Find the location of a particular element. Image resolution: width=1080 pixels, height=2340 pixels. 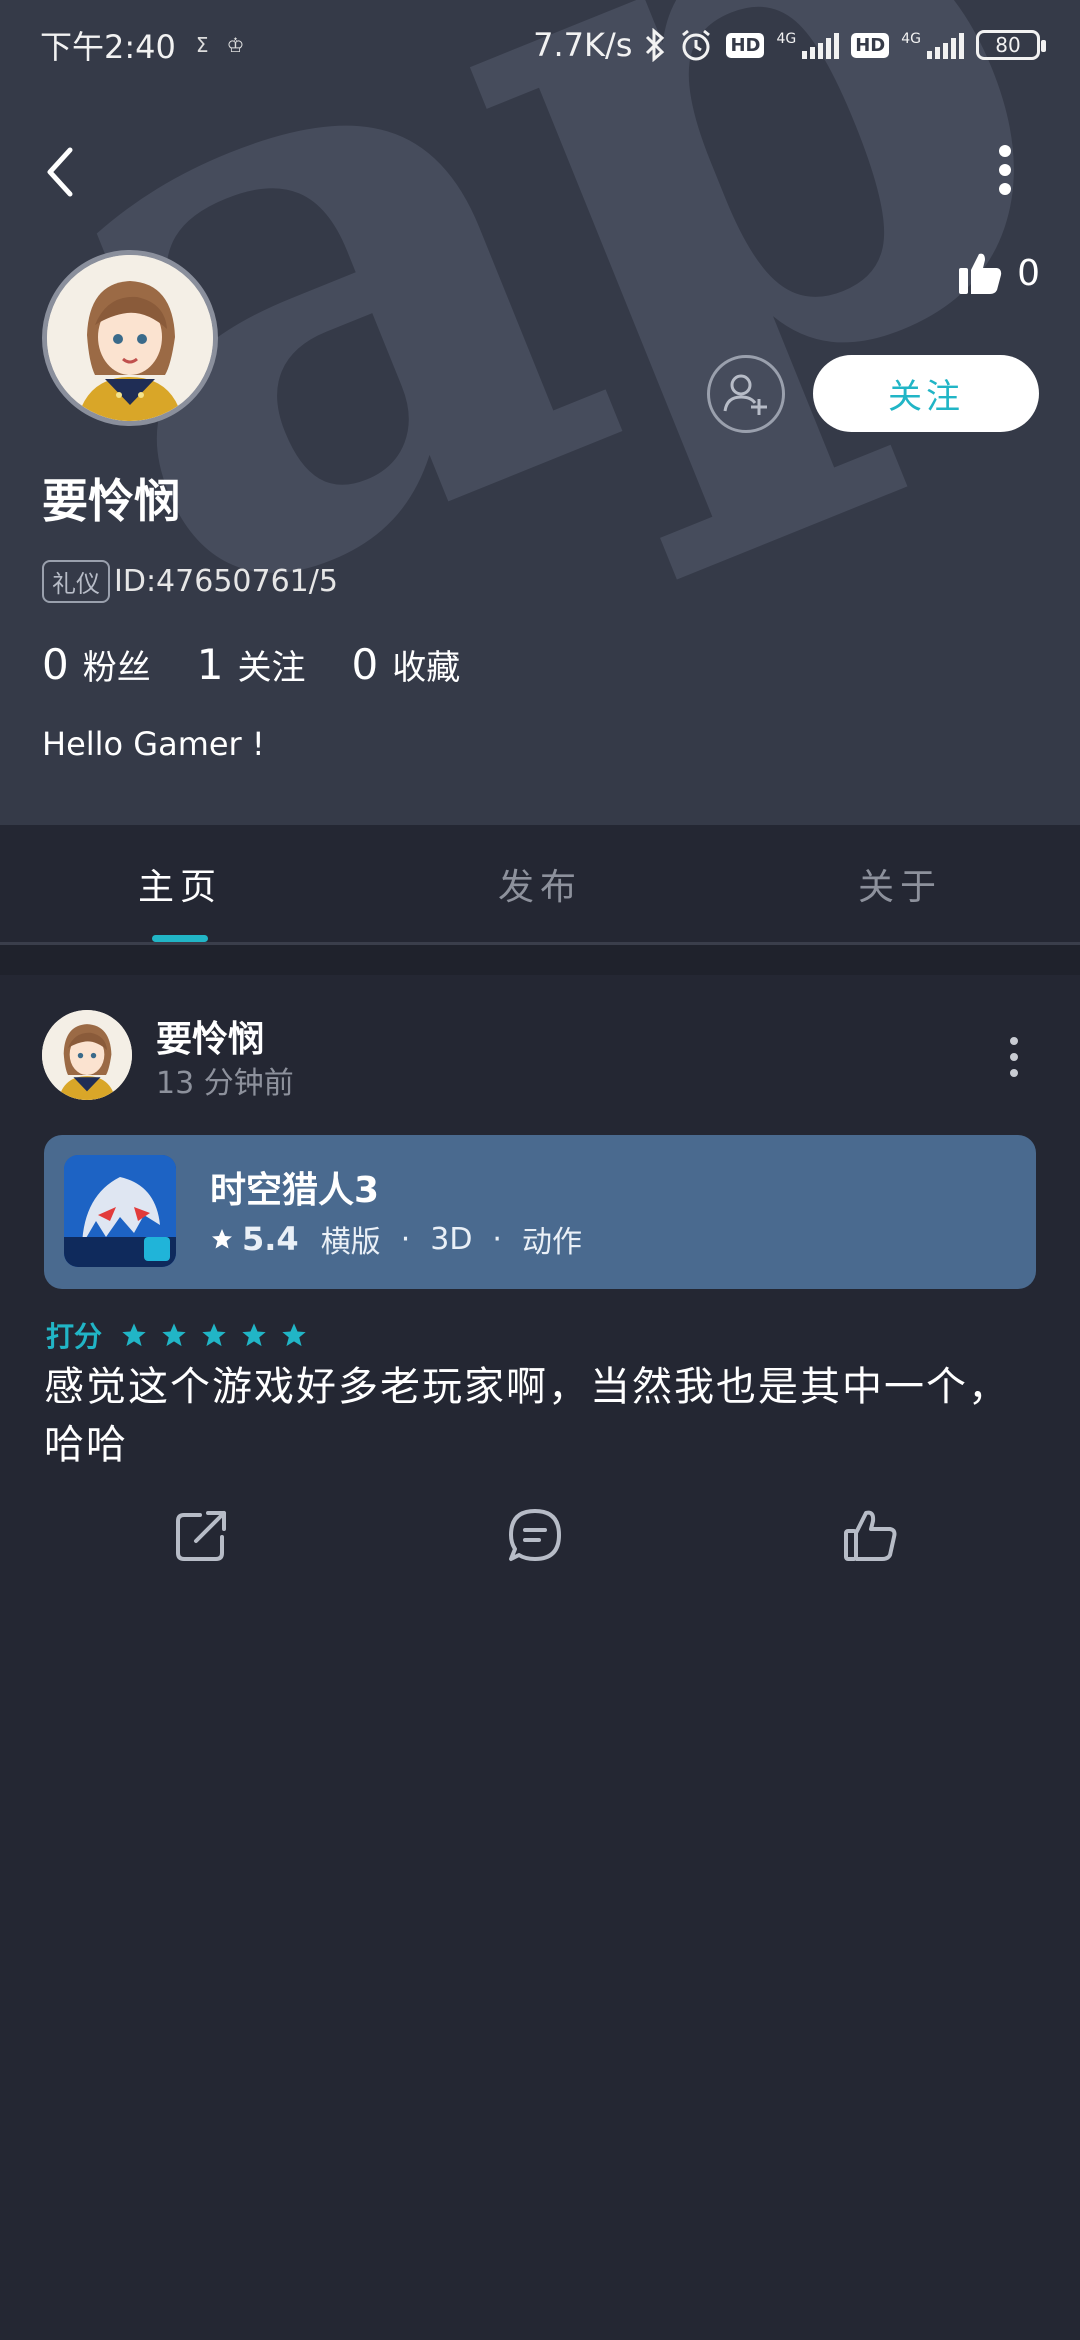

stat-number: 1 is located at coordinates (210, 664).